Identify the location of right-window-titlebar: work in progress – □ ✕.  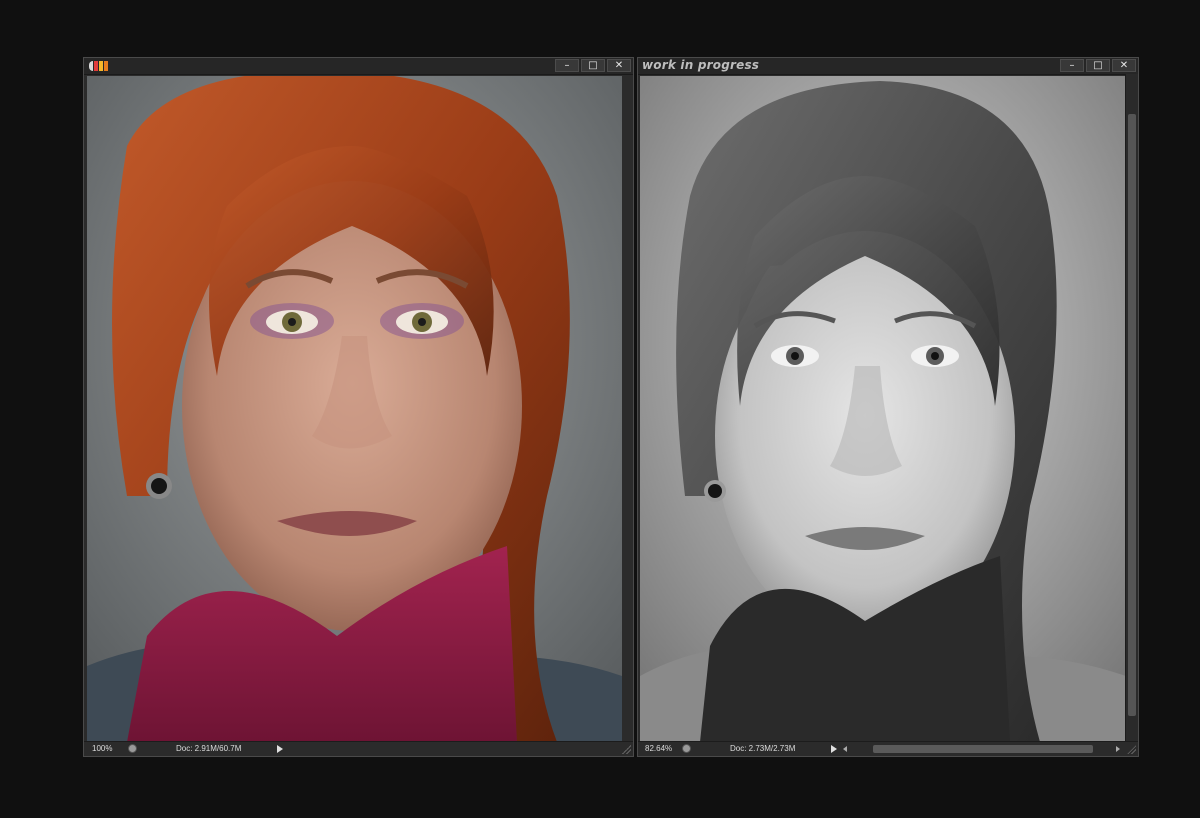
(888, 66).